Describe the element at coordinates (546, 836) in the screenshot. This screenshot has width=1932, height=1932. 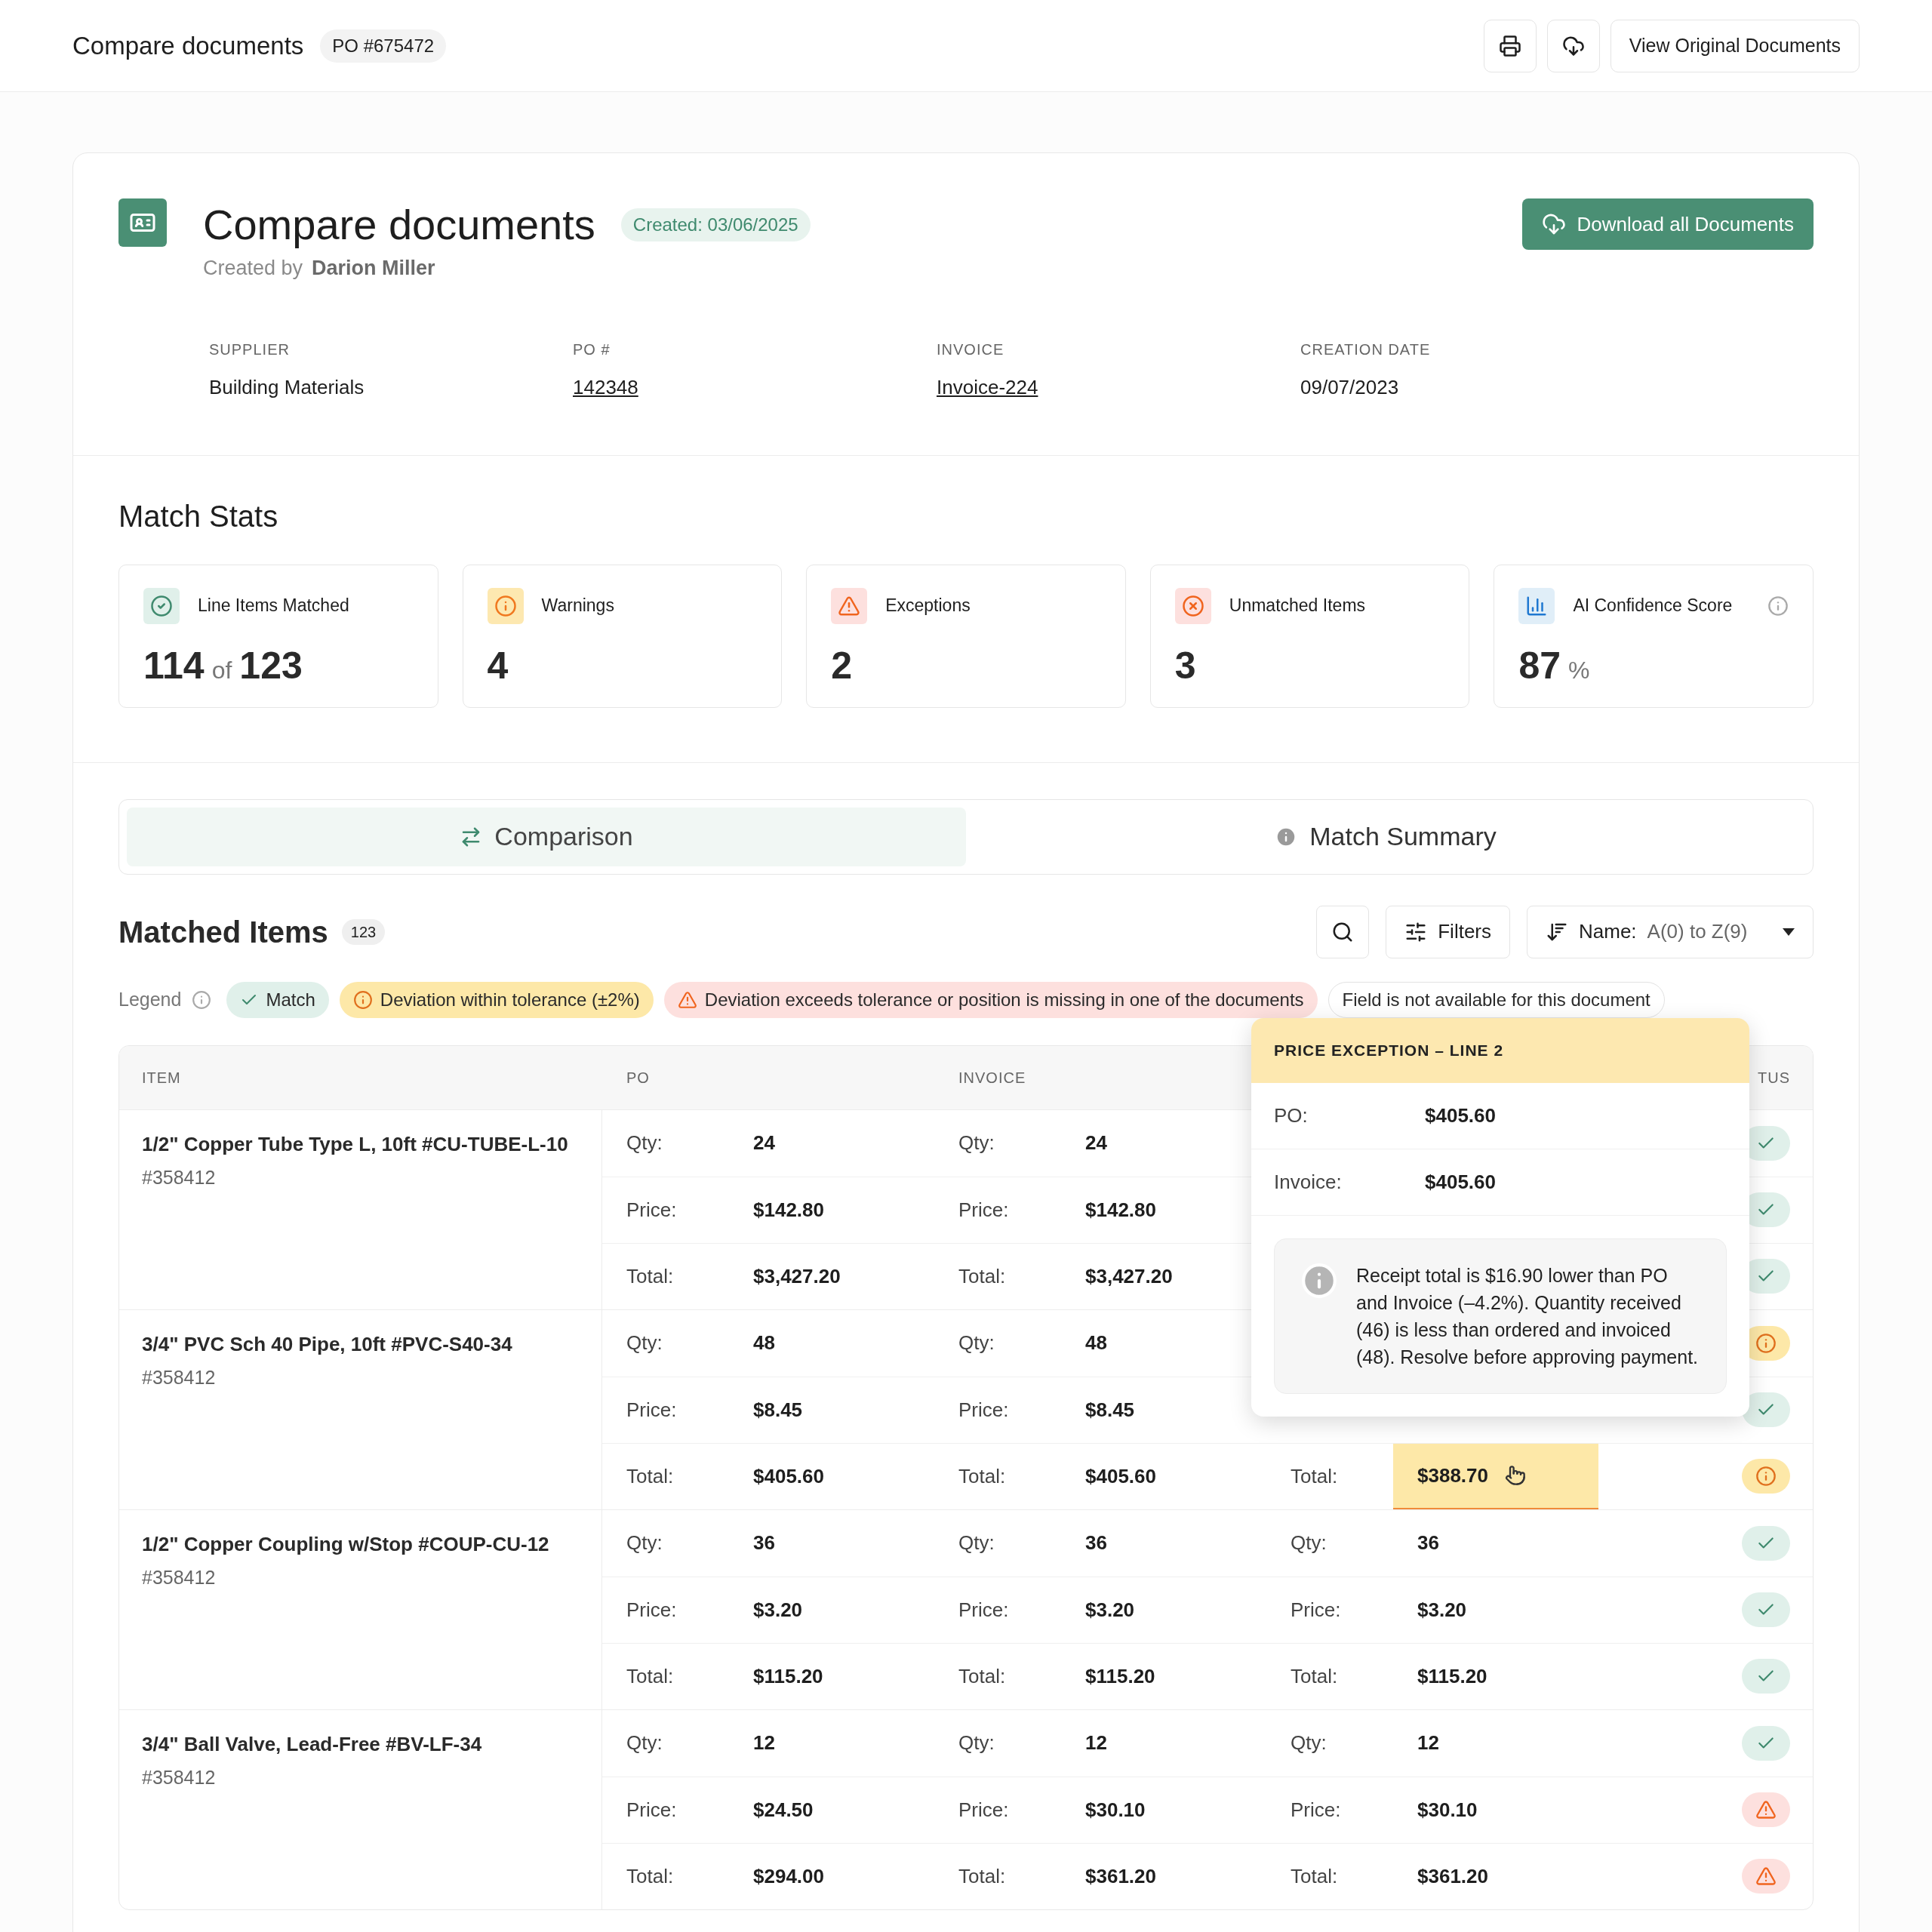
I see `tab: Comparison` at that location.